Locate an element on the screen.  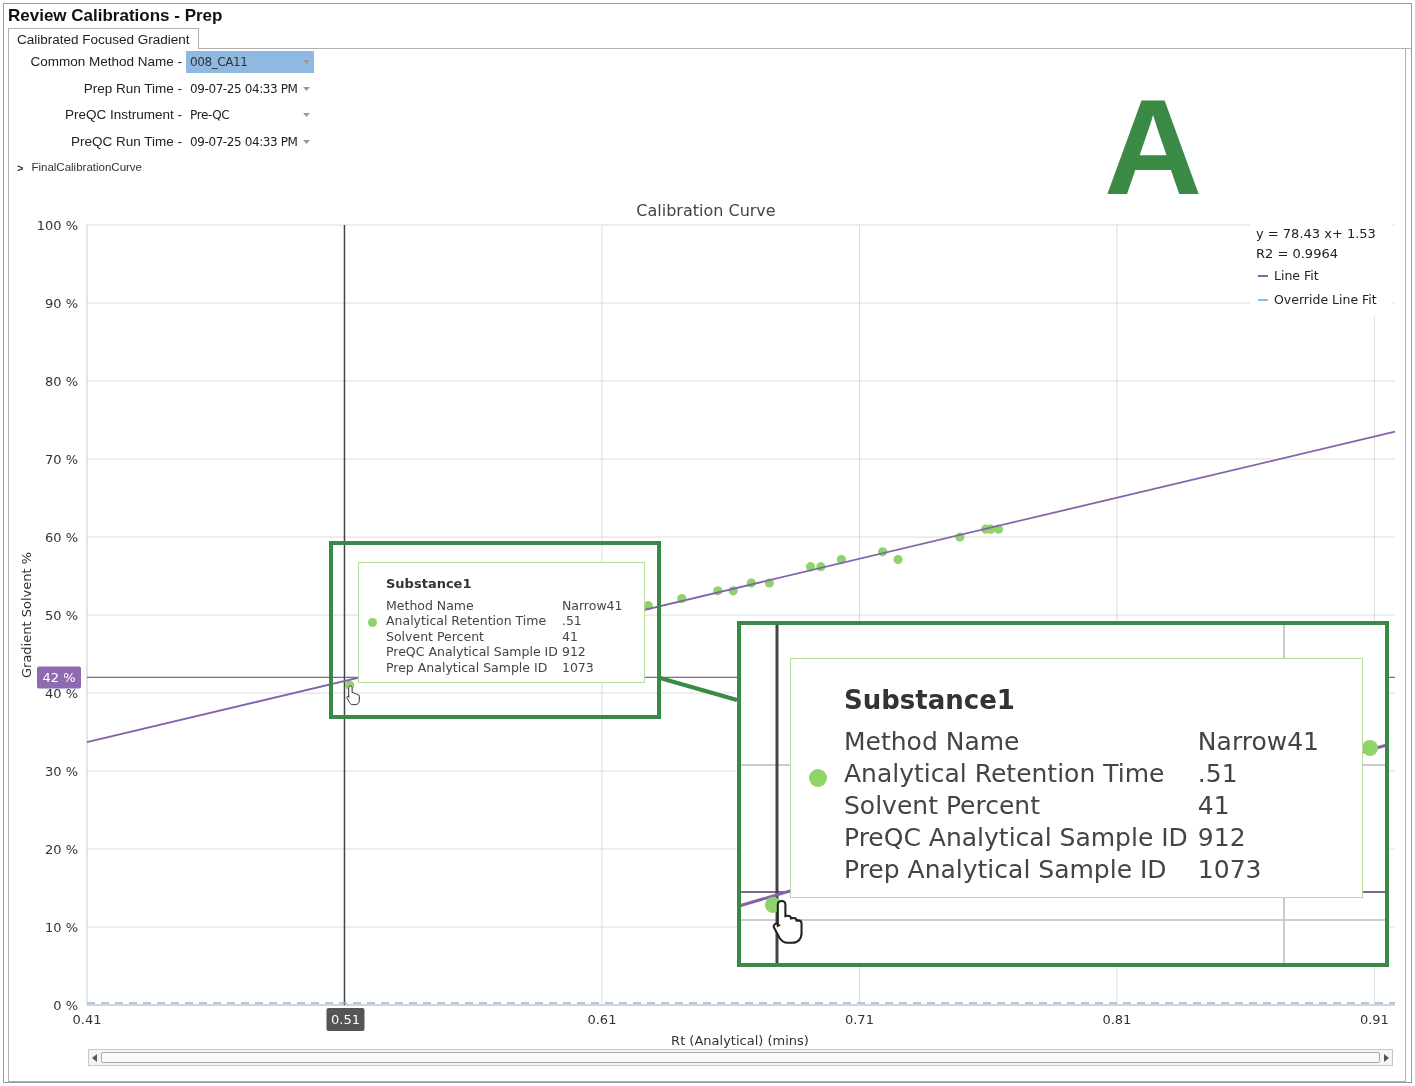
scrollbar is located at coordinates (740, 1057).